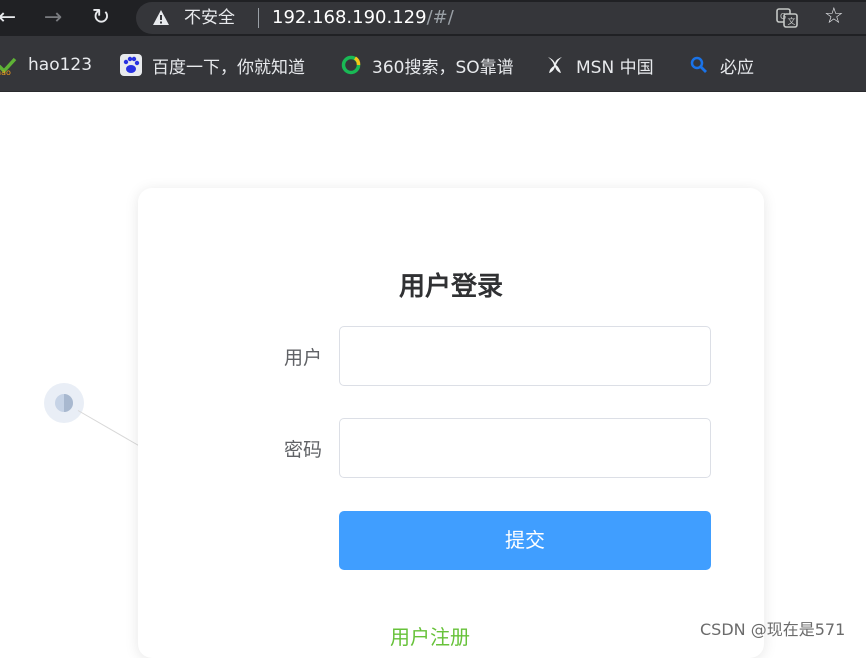 Image resolution: width=866 pixels, height=658 pixels. What do you see at coordinates (53, 18) in the screenshot?
I see `forward-arrow-icon: →` at bounding box center [53, 18].